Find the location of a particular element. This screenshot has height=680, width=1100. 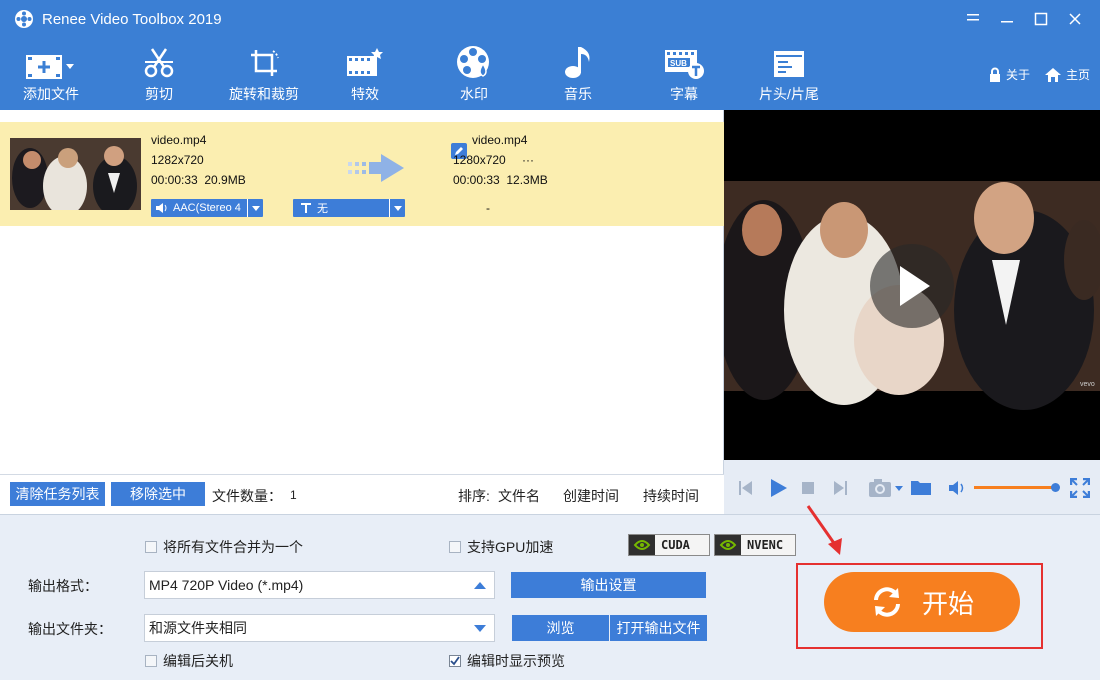

toolbar-label: 剪切 is located at coordinates (159, 94).